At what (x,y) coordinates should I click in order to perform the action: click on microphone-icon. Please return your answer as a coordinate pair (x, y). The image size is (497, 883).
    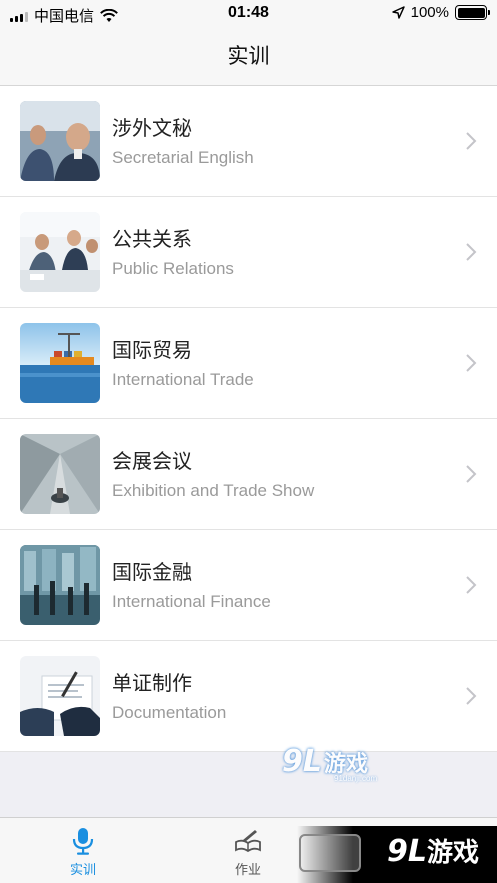
    Looking at the image, I should click on (83, 841).